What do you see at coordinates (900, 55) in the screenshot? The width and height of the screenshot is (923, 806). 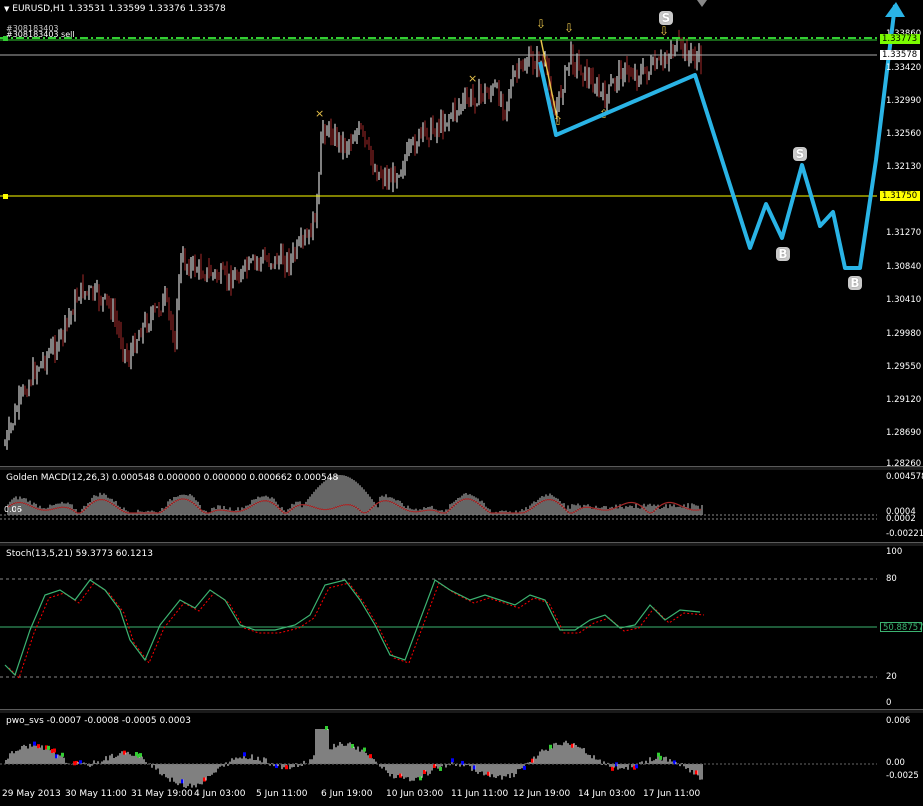 I see `current-price-box: 1.33578` at bounding box center [900, 55].